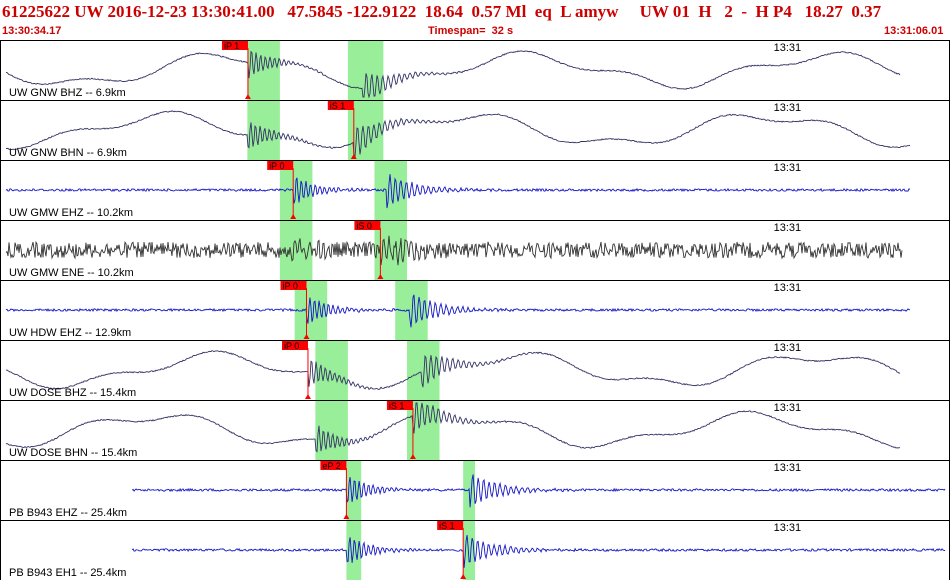 The image size is (950, 580). I want to click on station-label: UW DOSE BHZ -- 15.4km, so click(72, 393).